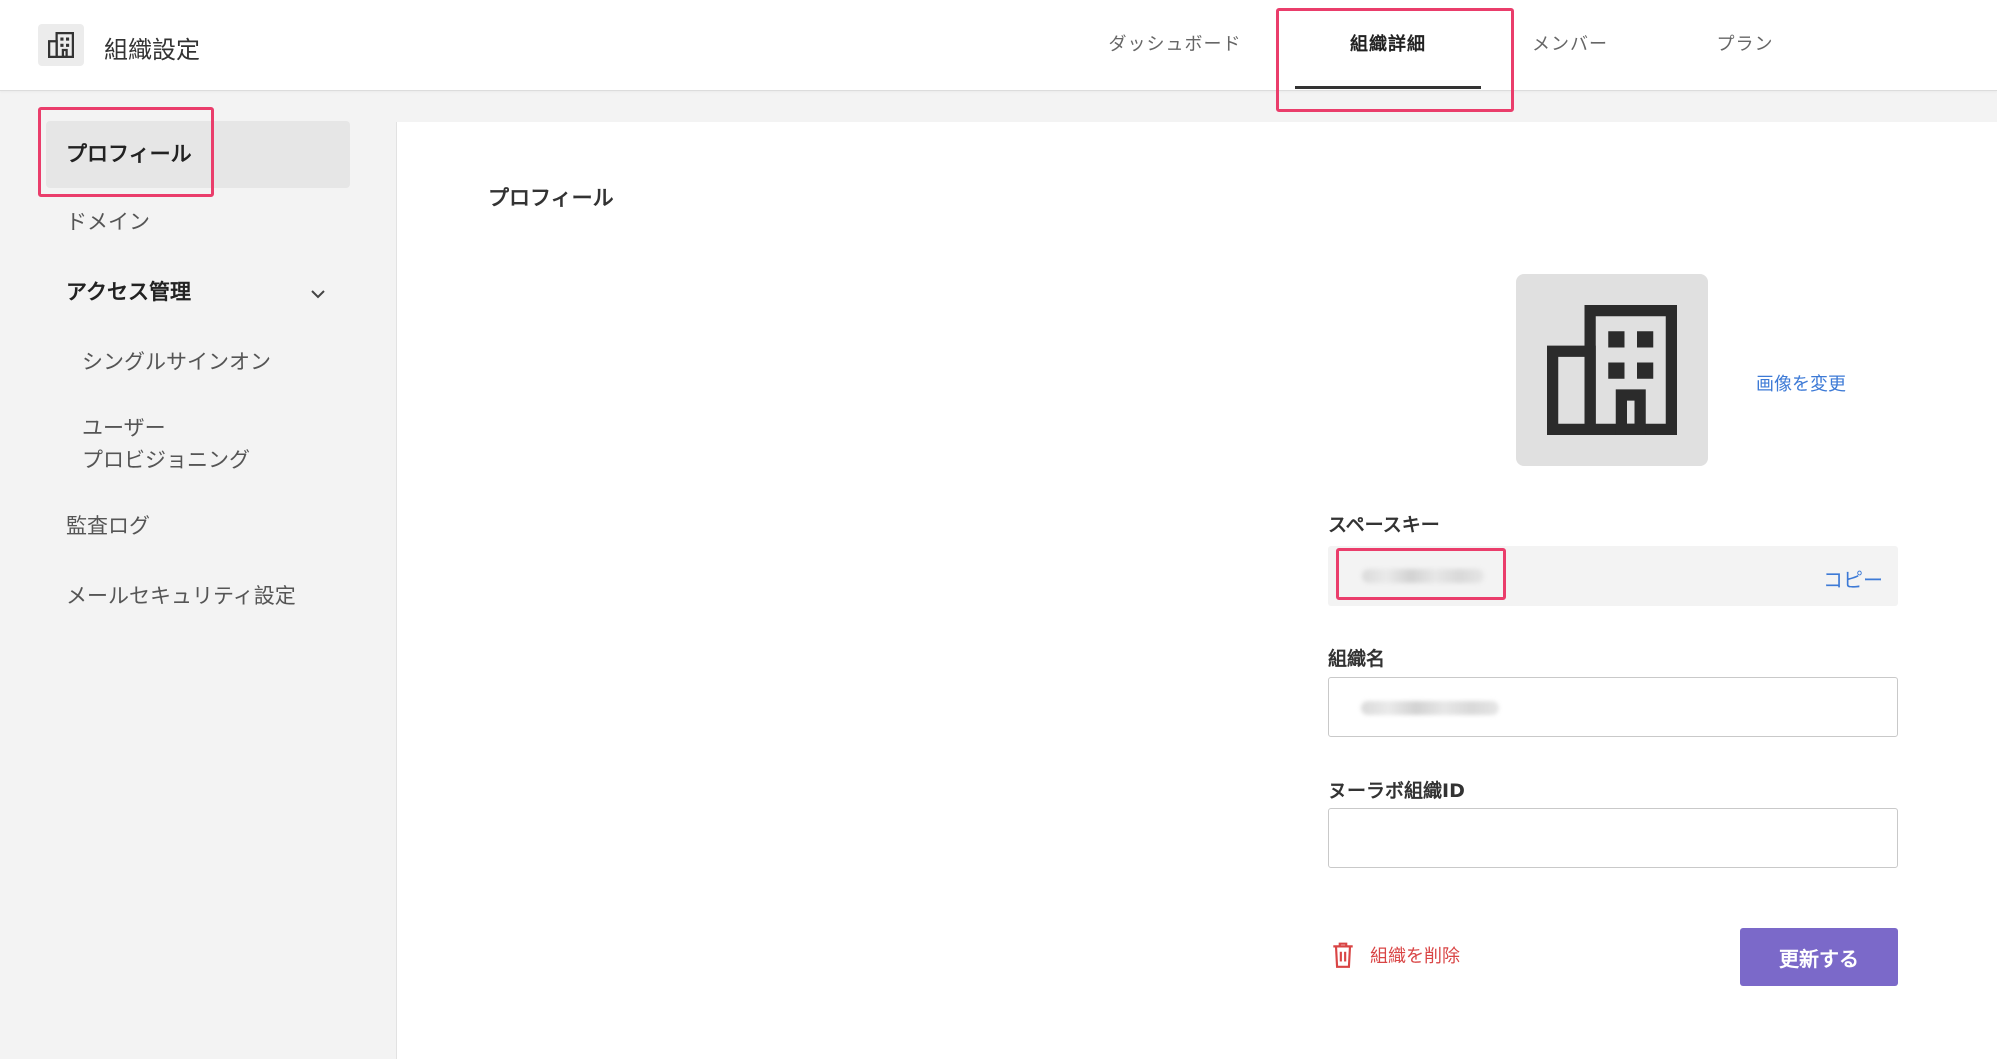  Describe the element at coordinates (1175, 43) in the screenshot. I see `tab-dashboard: ダッシュボード` at that location.